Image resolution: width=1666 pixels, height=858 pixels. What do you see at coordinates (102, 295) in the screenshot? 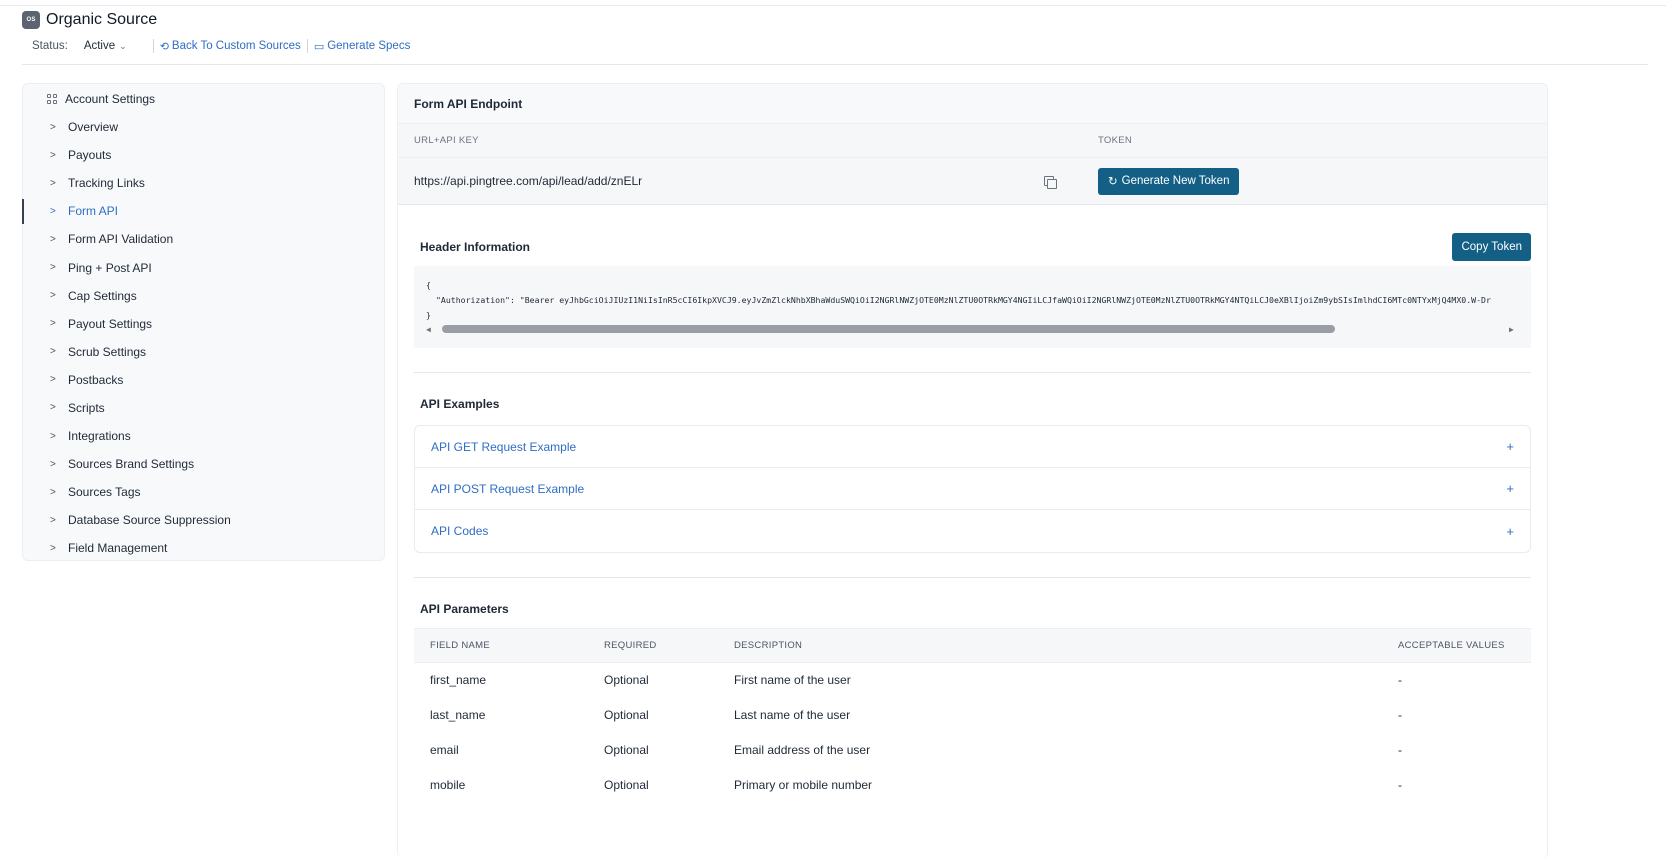
I see `sidebar-item-label: Cap Settings` at bounding box center [102, 295].